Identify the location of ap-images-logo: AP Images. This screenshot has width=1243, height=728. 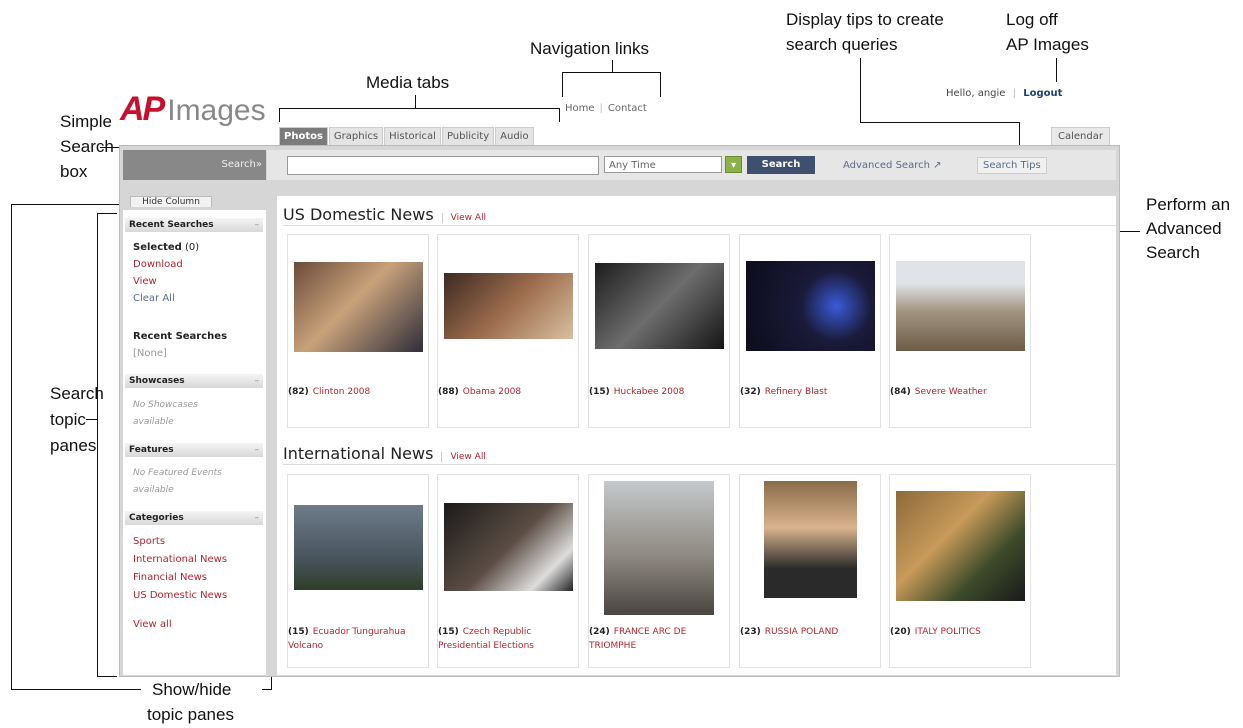
(193, 109).